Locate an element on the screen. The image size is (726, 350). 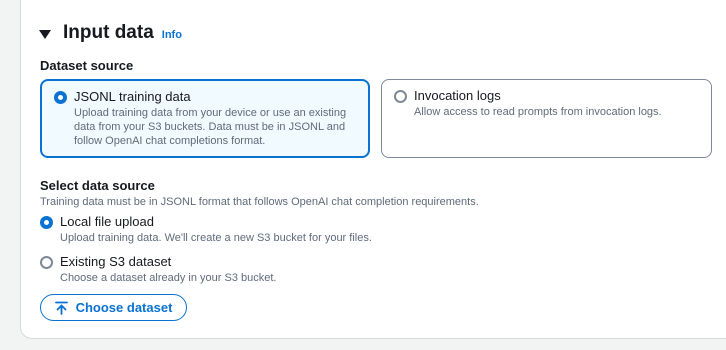
select-data-source-label: Select data source is located at coordinates (97, 185).